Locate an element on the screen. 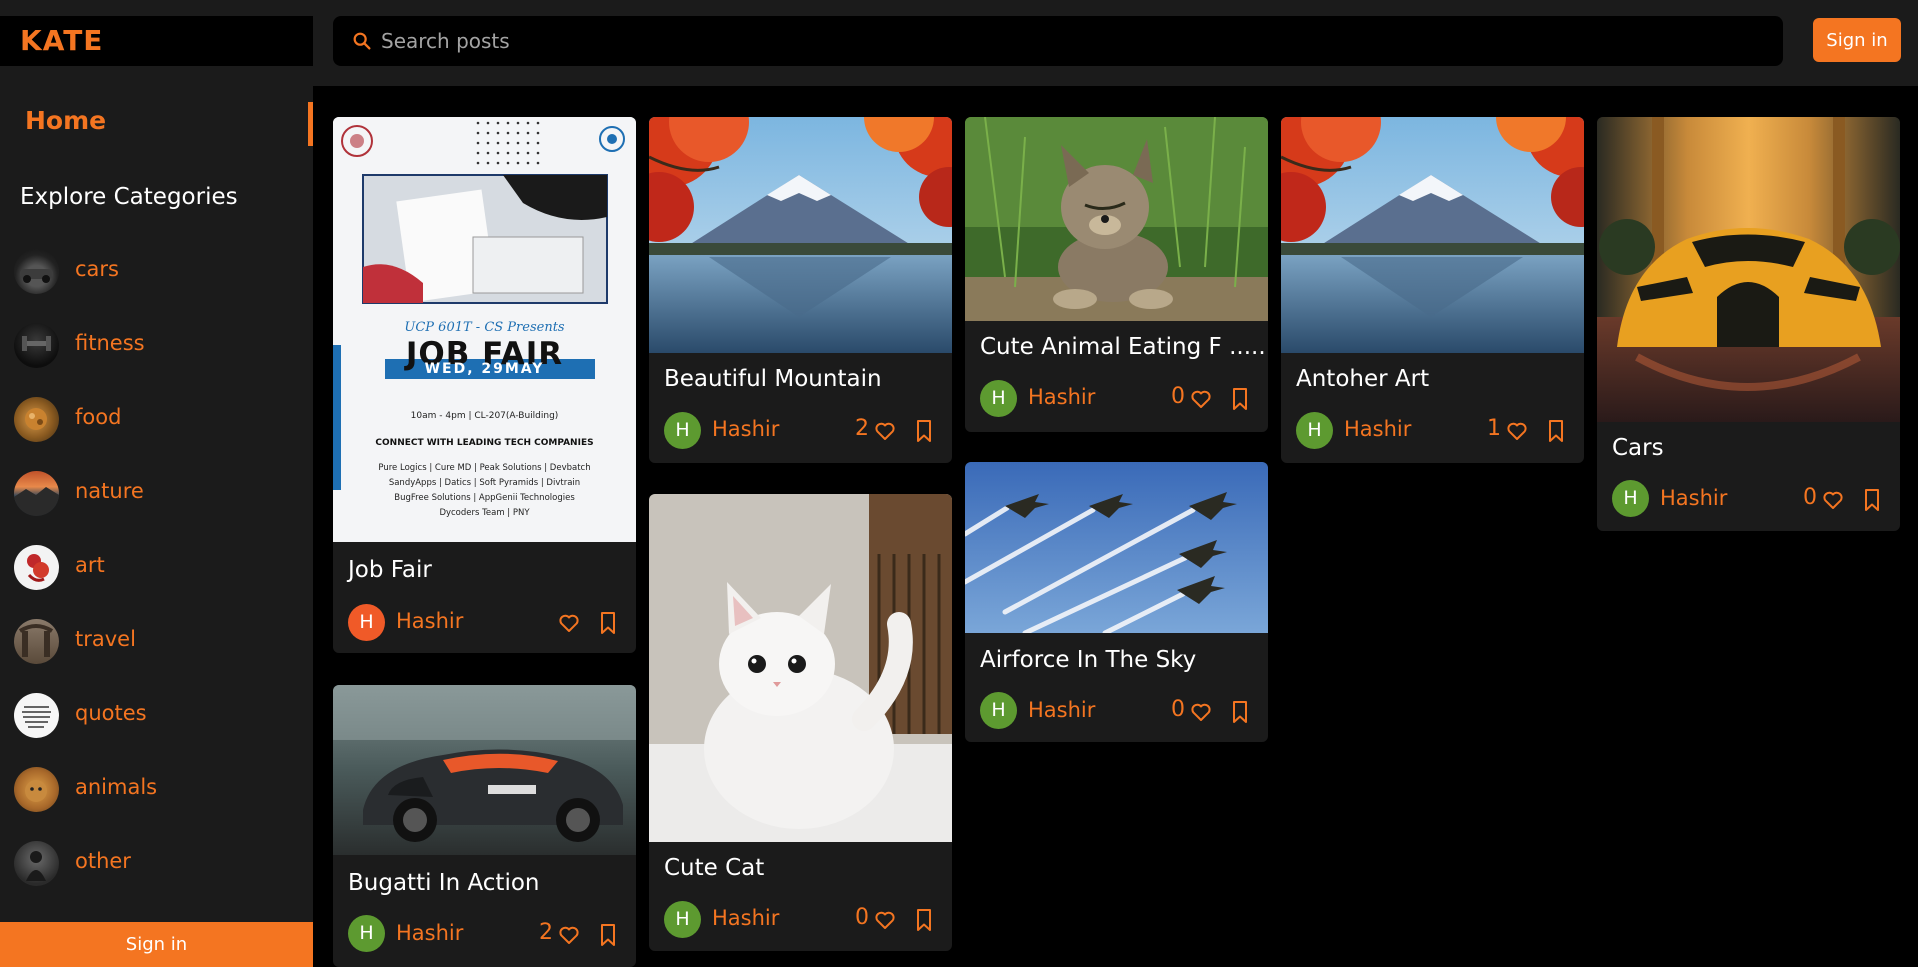 The image size is (1918, 967). post-card: Antoher Art H Hashir 1 is located at coordinates (1432, 290).